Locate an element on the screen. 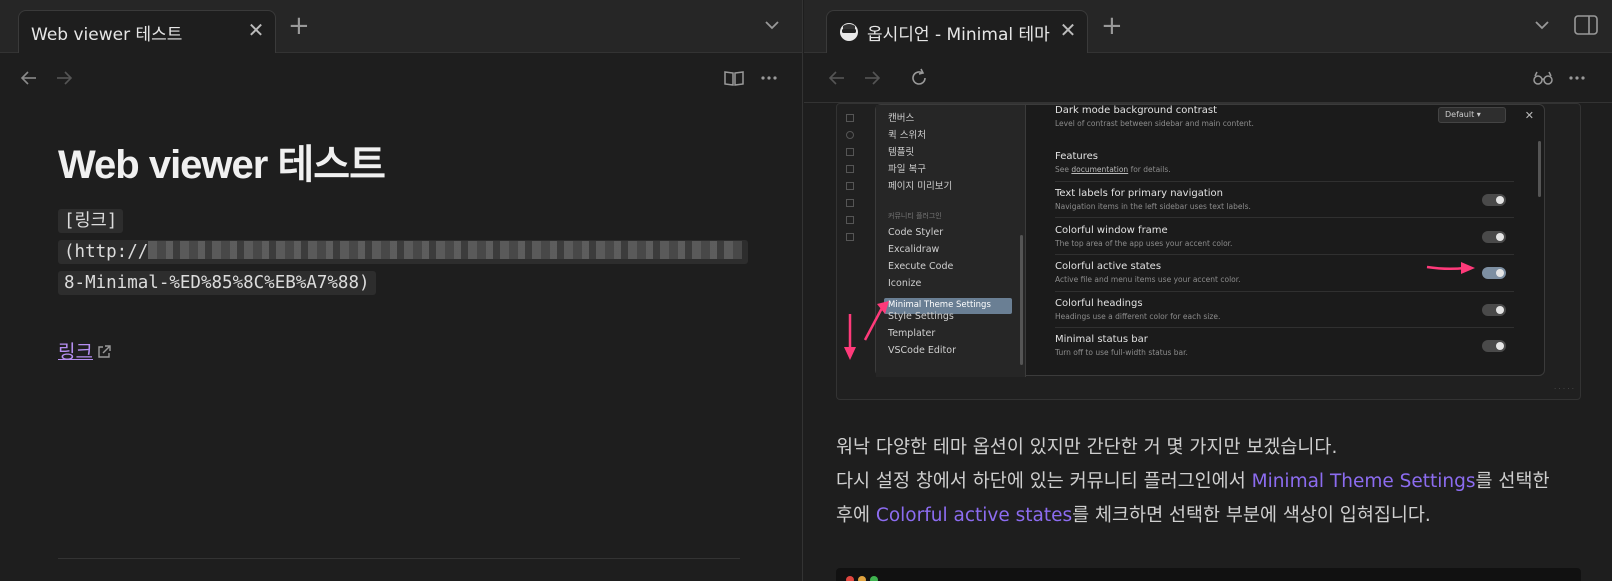  annotation-arrows is located at coordinates (1159, 311).